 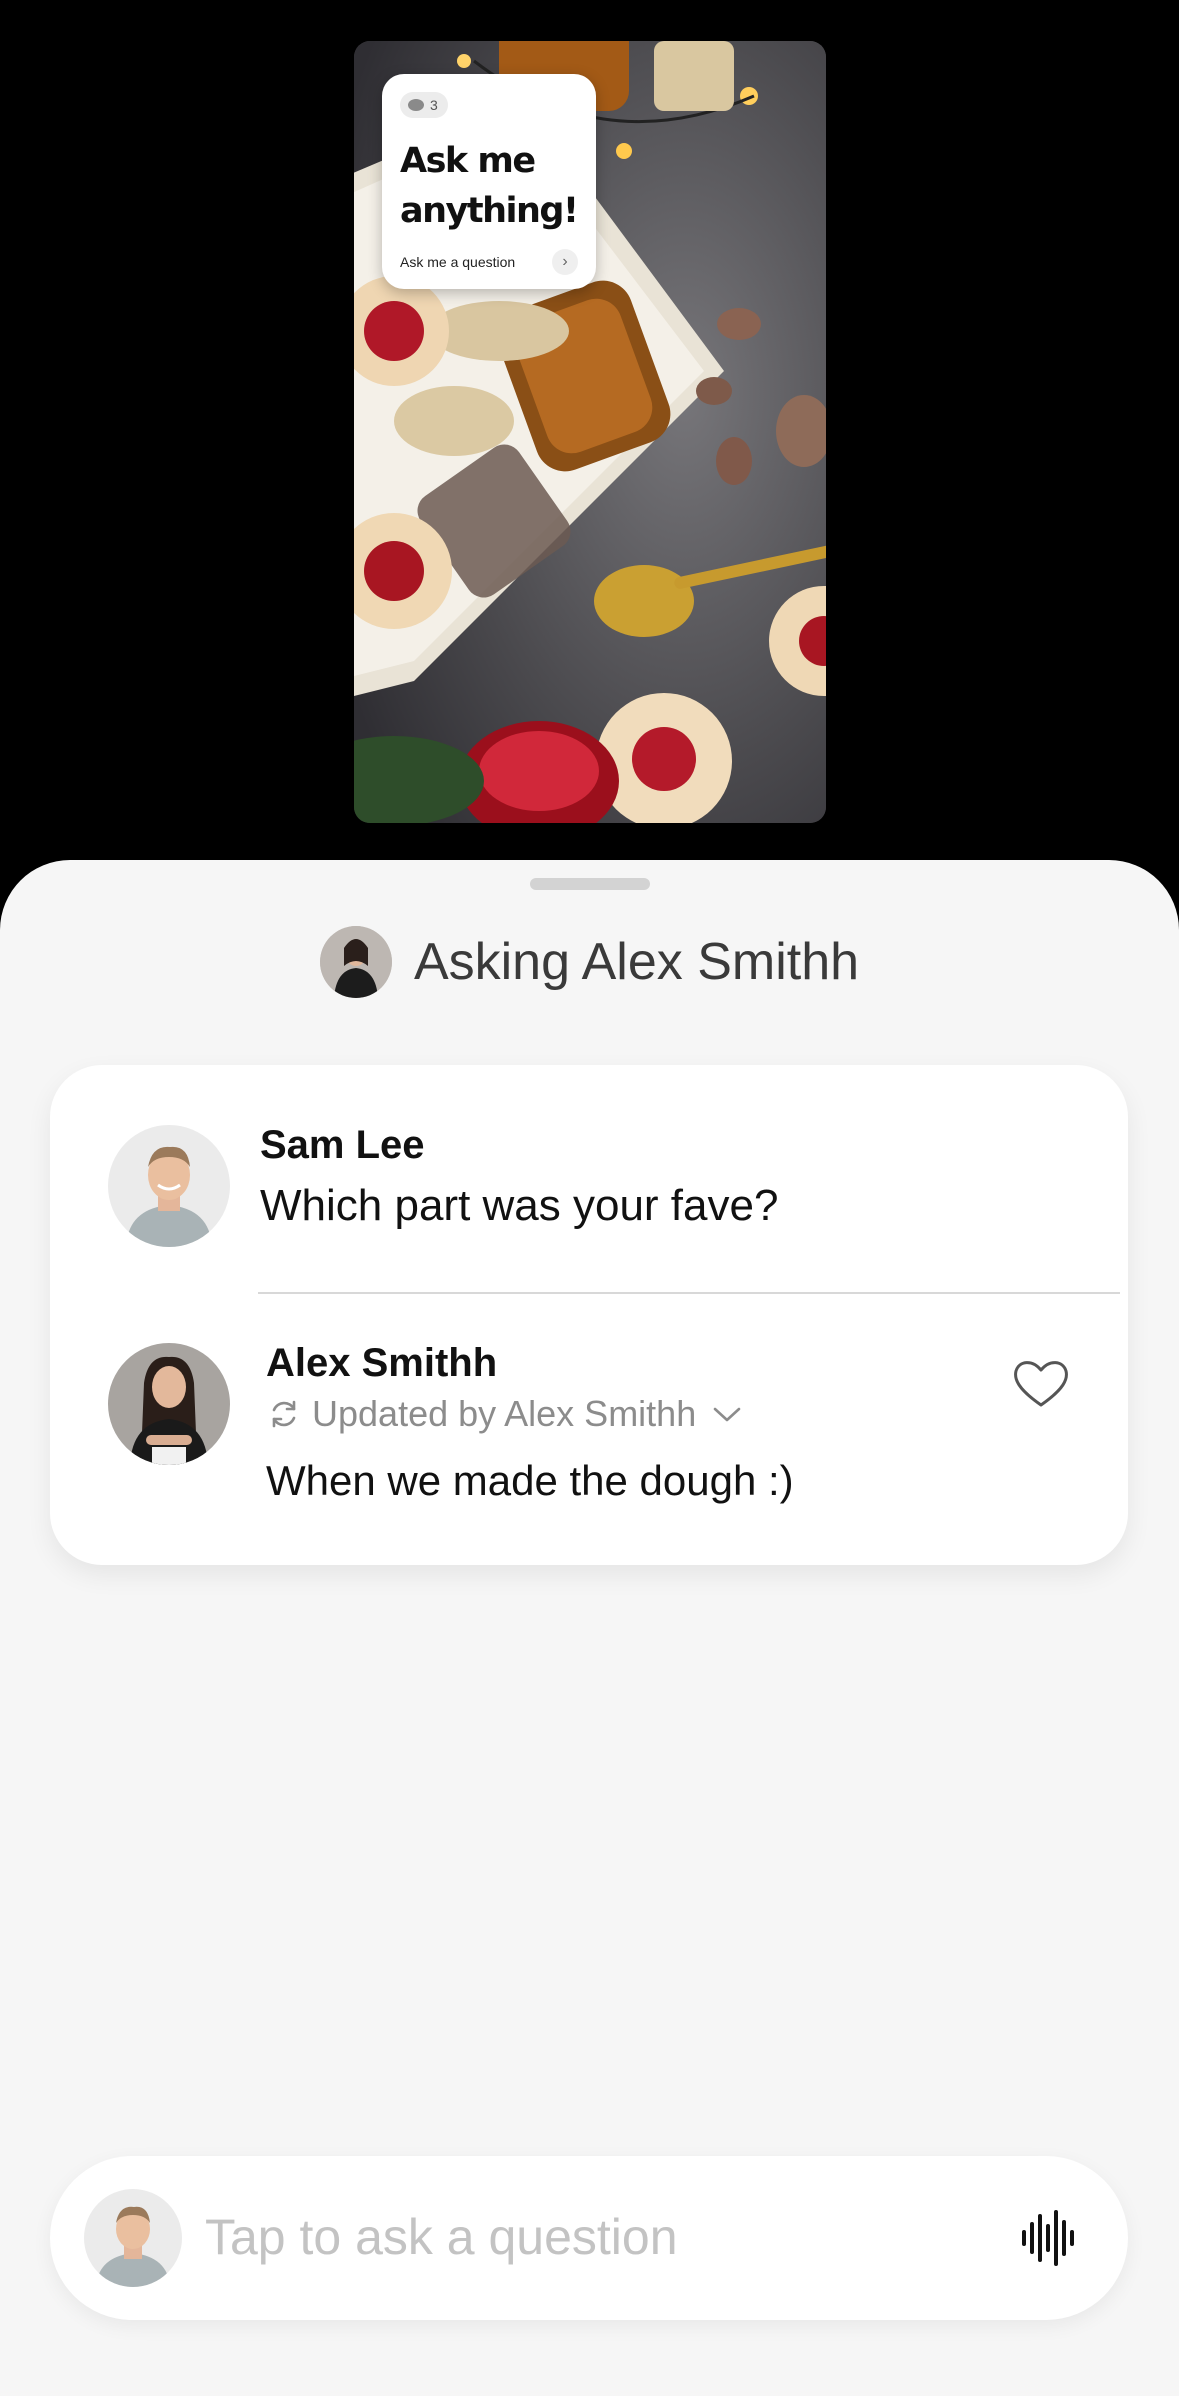 I want to click on sheet-header: Asking Alex Smithh, so click(x=589, y=962).